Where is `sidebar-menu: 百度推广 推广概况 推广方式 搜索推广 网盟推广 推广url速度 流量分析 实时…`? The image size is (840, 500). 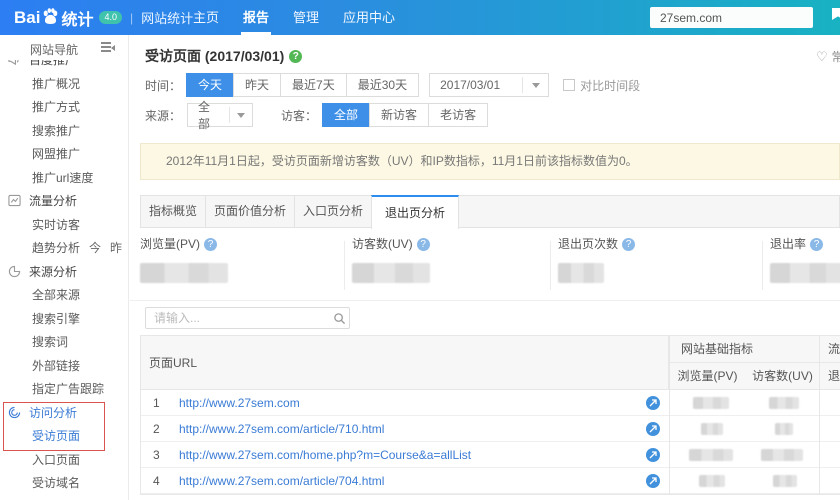 sidebar-menu: 百度推广 推广概况 推广方式 搜索推广 网盟推广 推广url速度 流量分析 实时… is located at coordinates (64, 280).